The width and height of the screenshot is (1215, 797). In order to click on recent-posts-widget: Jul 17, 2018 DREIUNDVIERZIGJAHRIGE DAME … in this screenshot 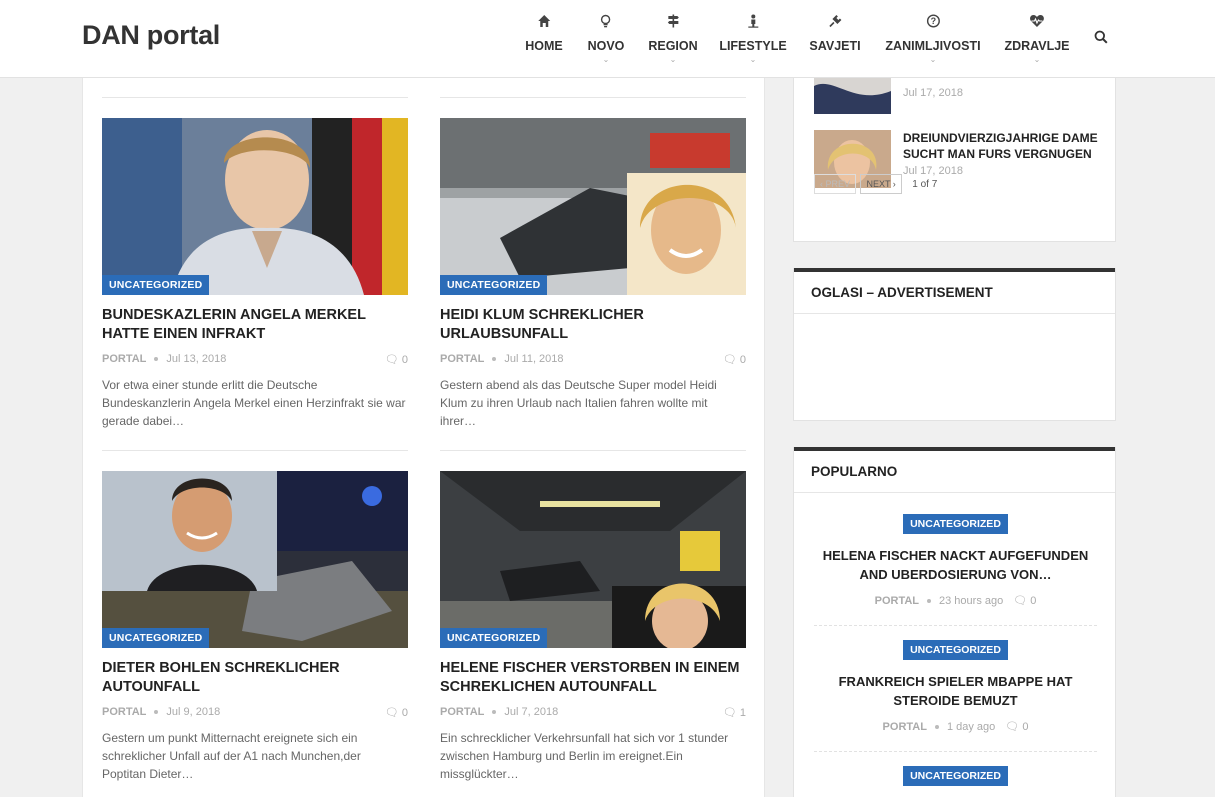, I will do `click(954, 146)`.